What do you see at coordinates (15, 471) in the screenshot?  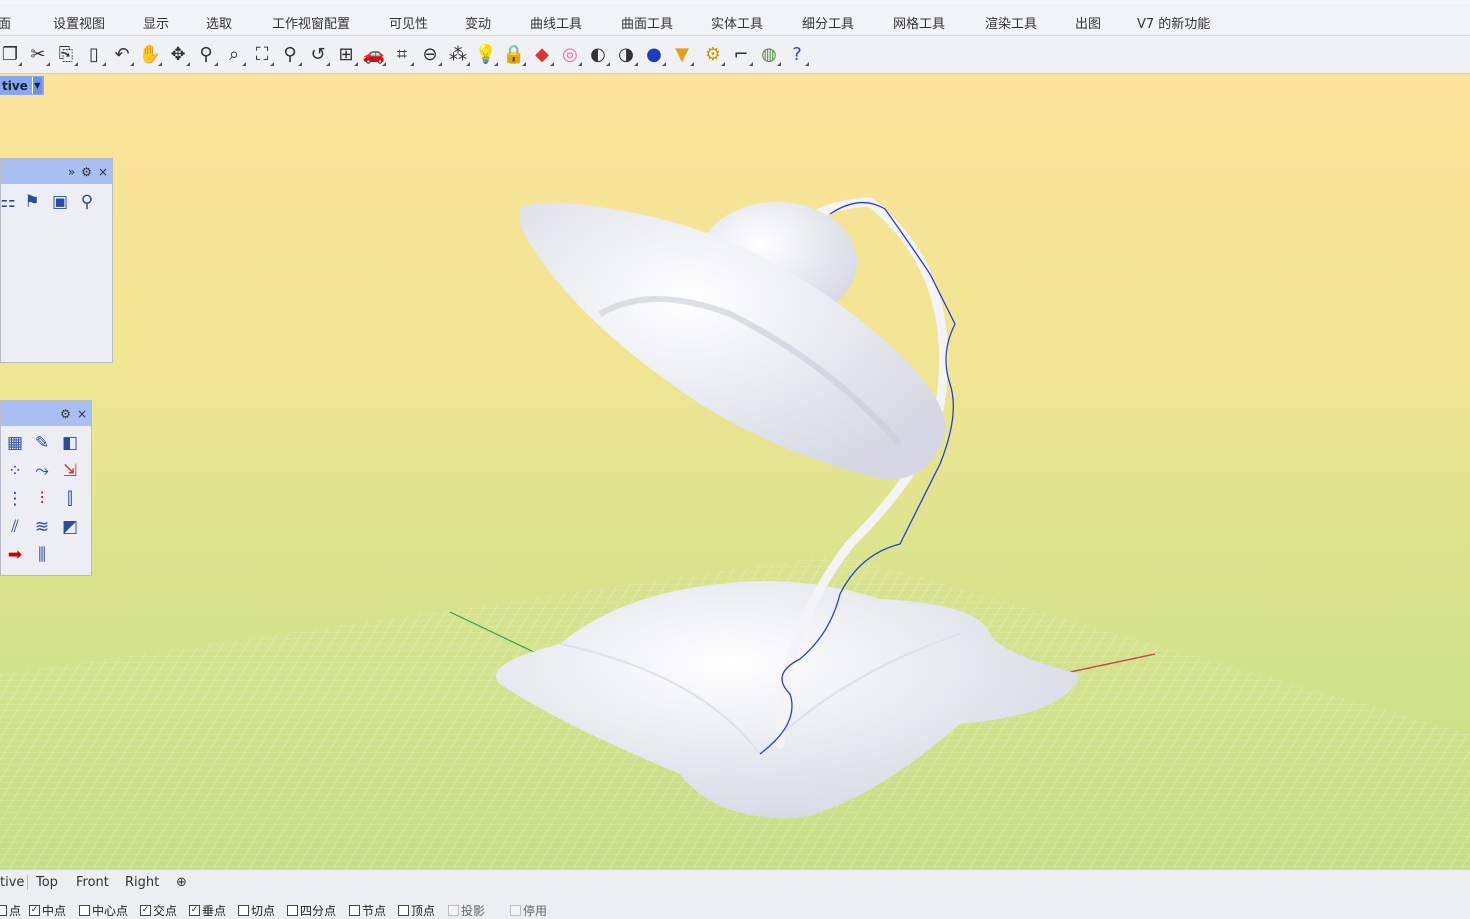 I see `points-small-icon: ⁘` at bounding box center [15, 471].